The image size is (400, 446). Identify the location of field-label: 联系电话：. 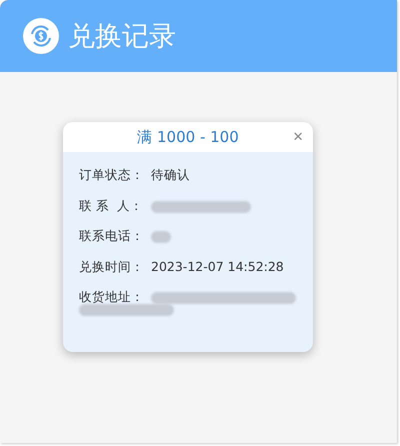
(112, 236).